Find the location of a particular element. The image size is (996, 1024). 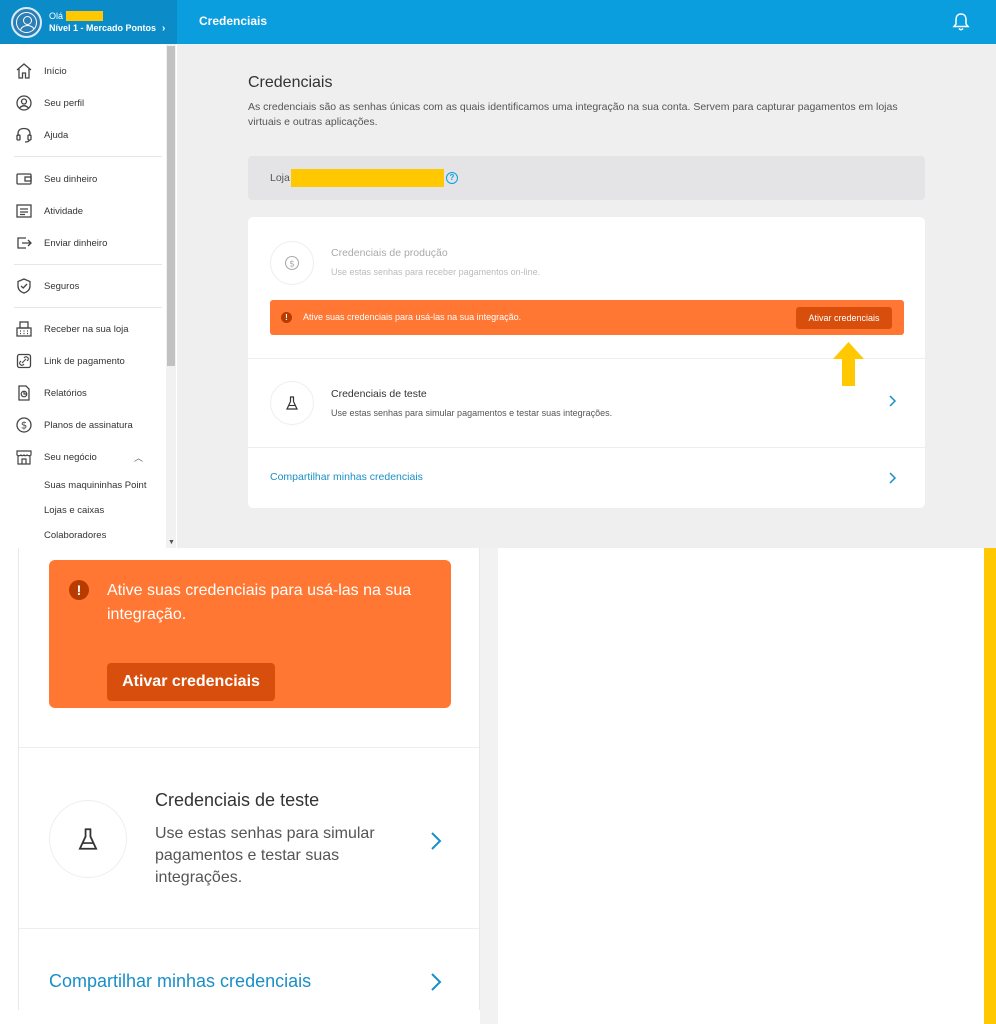

sidebar-scrollbar: ▼ is located at coordinates (171, 296).